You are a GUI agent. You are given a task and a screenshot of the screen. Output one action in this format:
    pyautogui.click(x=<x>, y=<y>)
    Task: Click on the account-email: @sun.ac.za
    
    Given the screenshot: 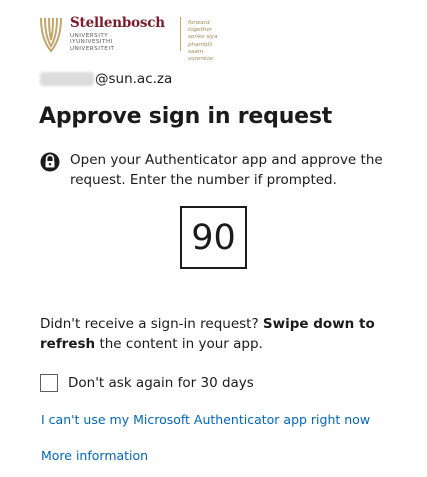 What is the action you would take?
    pyautogui.click(x=106, y=79)
    